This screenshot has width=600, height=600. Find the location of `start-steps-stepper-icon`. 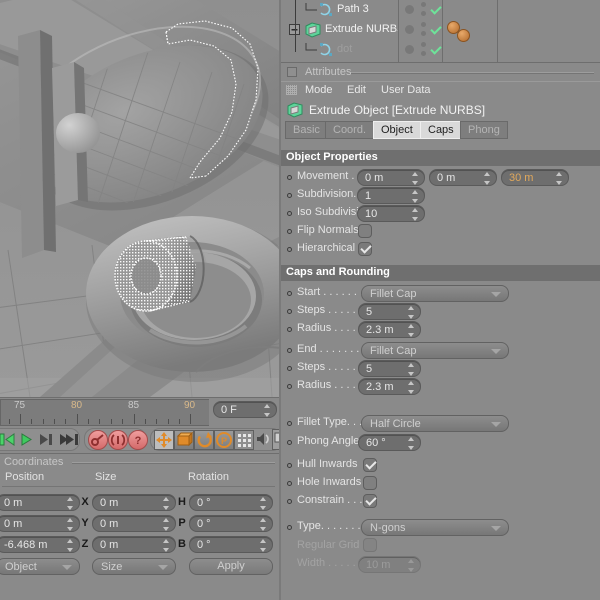

start-steps-stepper-icon is located at coordinates (411, 312).